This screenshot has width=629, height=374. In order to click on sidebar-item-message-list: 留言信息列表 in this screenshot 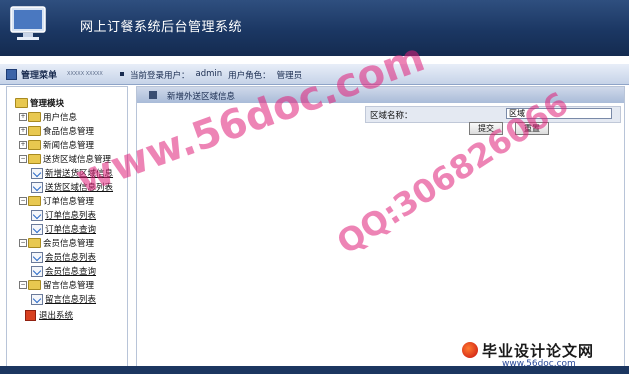, I will do `click(63, 299)`.